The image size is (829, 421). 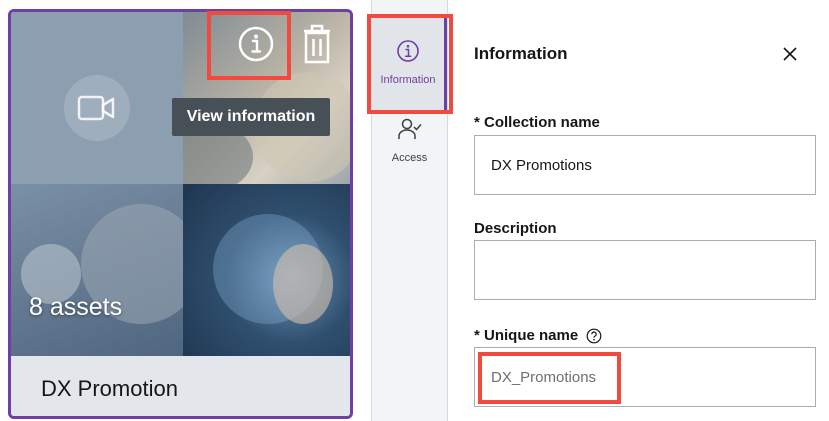 What do you see at coordinates (109, 388) in the screenshot?
I see `card-title: DX Promotion` at bounding box center [109, 388].